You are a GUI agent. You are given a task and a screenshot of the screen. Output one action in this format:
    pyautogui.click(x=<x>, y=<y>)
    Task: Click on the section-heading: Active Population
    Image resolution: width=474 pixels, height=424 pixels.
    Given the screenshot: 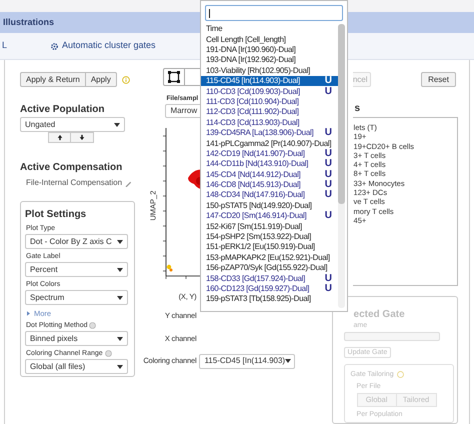 What is the action you would take?
    pyautogui.click(x=62, y=110)
    